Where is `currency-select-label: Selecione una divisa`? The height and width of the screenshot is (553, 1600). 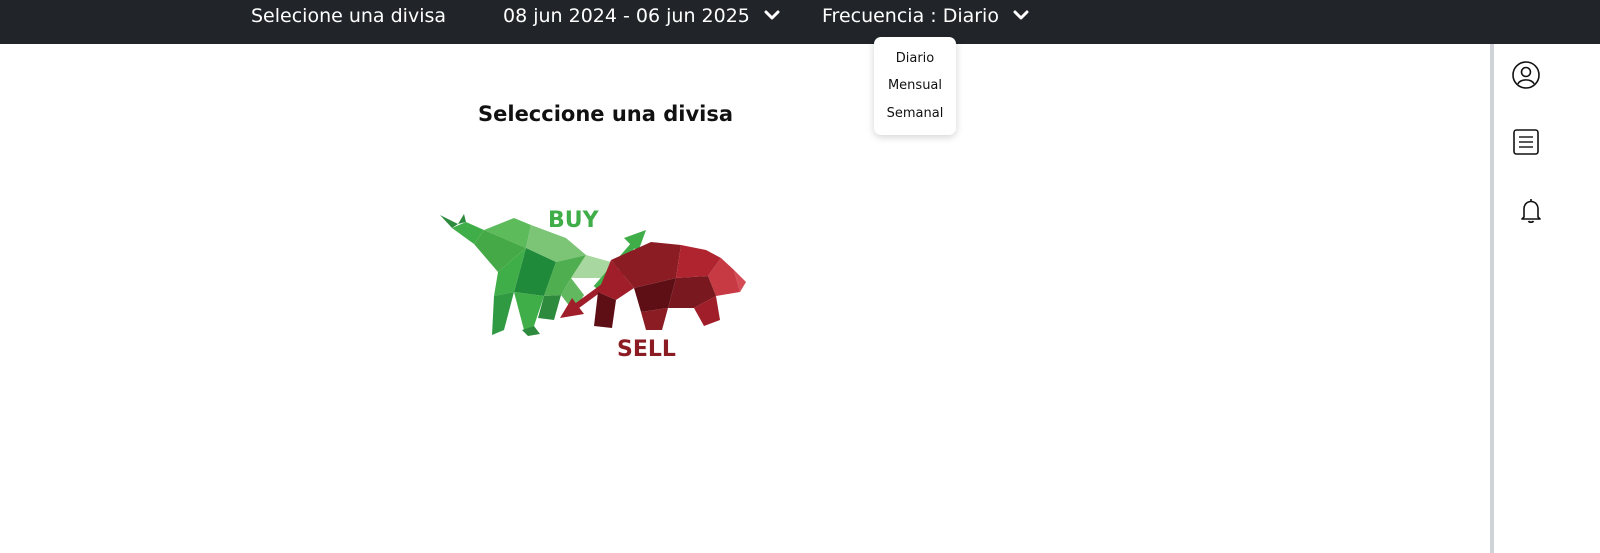
currency-select-label: Selecione una divisa is located at coordinates (349, 16).